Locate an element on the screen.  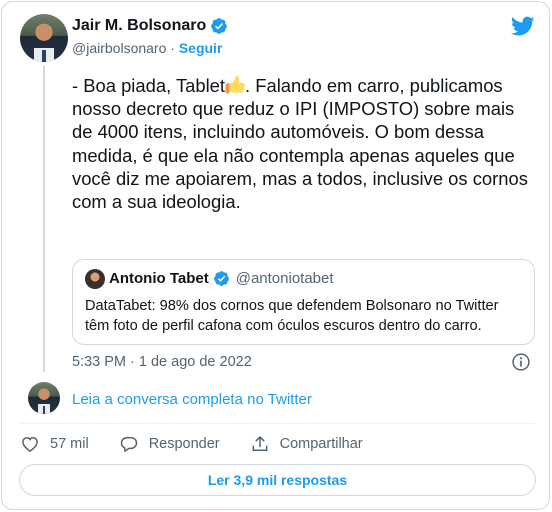
heart-icon is located at coordinates (30, 444).